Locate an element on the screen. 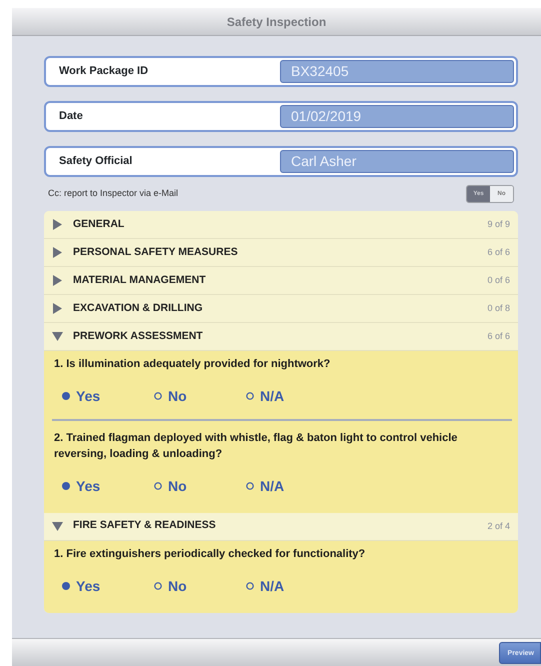 This screenshot has height=666, width=541. section-header: GENERAL 9 of 9 is located at coordinates (281, 225).